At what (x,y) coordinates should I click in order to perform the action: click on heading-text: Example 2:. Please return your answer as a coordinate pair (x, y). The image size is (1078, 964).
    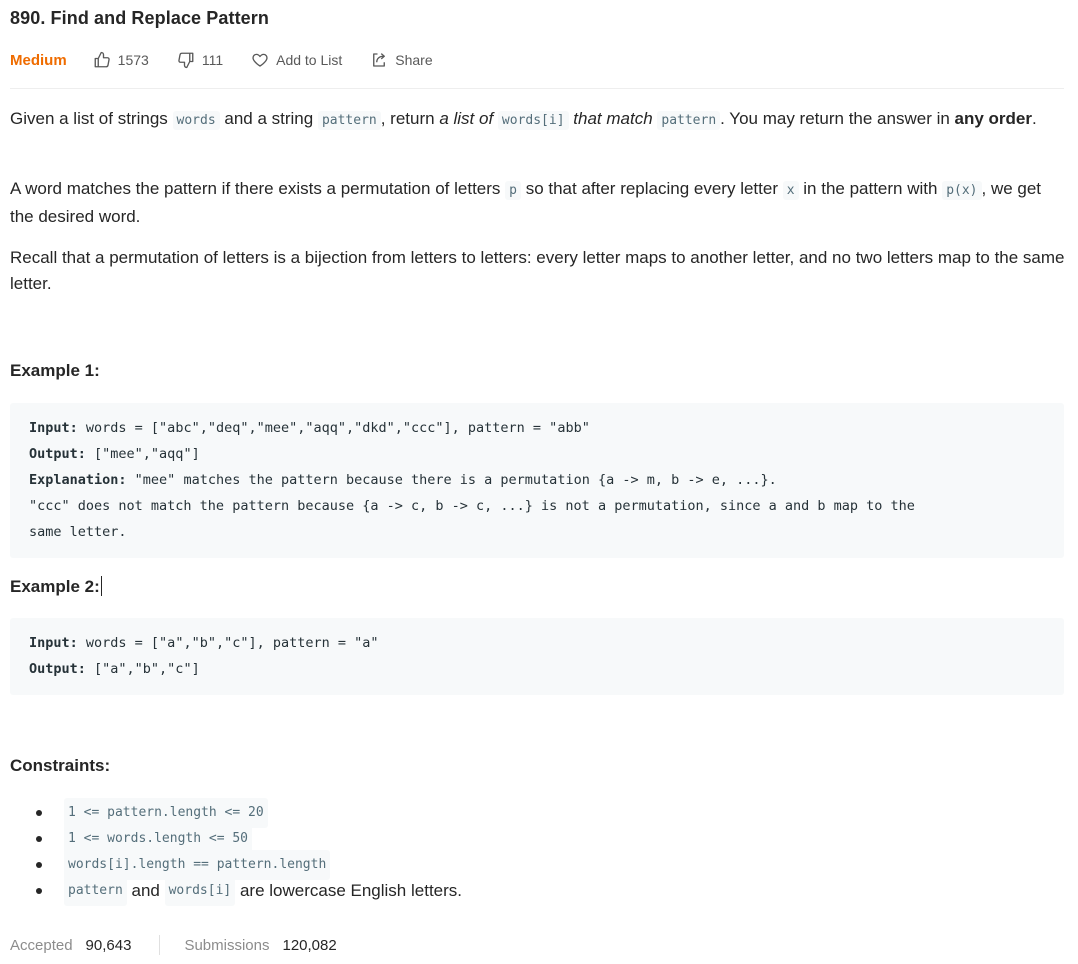
    Looking at the image, I should click on (55, 586).